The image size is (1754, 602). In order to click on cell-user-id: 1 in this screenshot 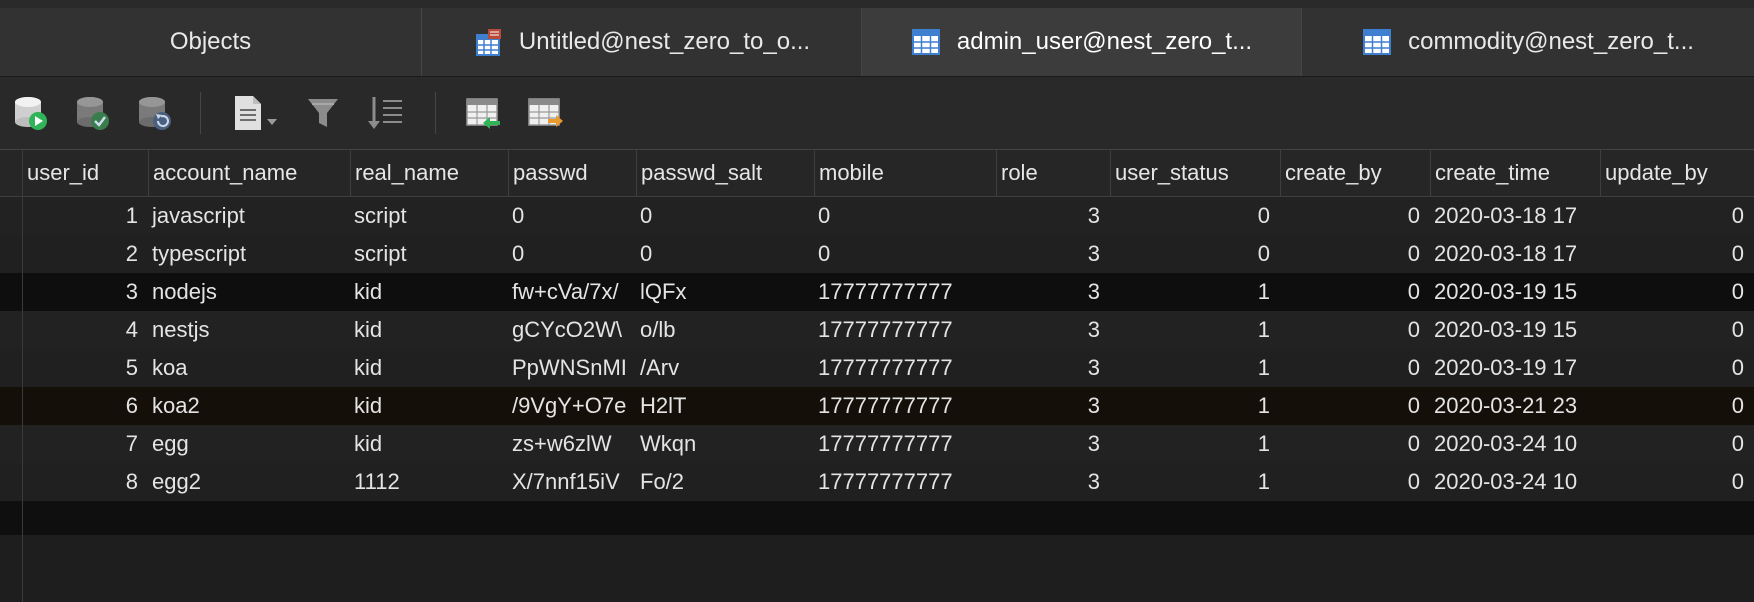, I will do `click(85, 216)`.